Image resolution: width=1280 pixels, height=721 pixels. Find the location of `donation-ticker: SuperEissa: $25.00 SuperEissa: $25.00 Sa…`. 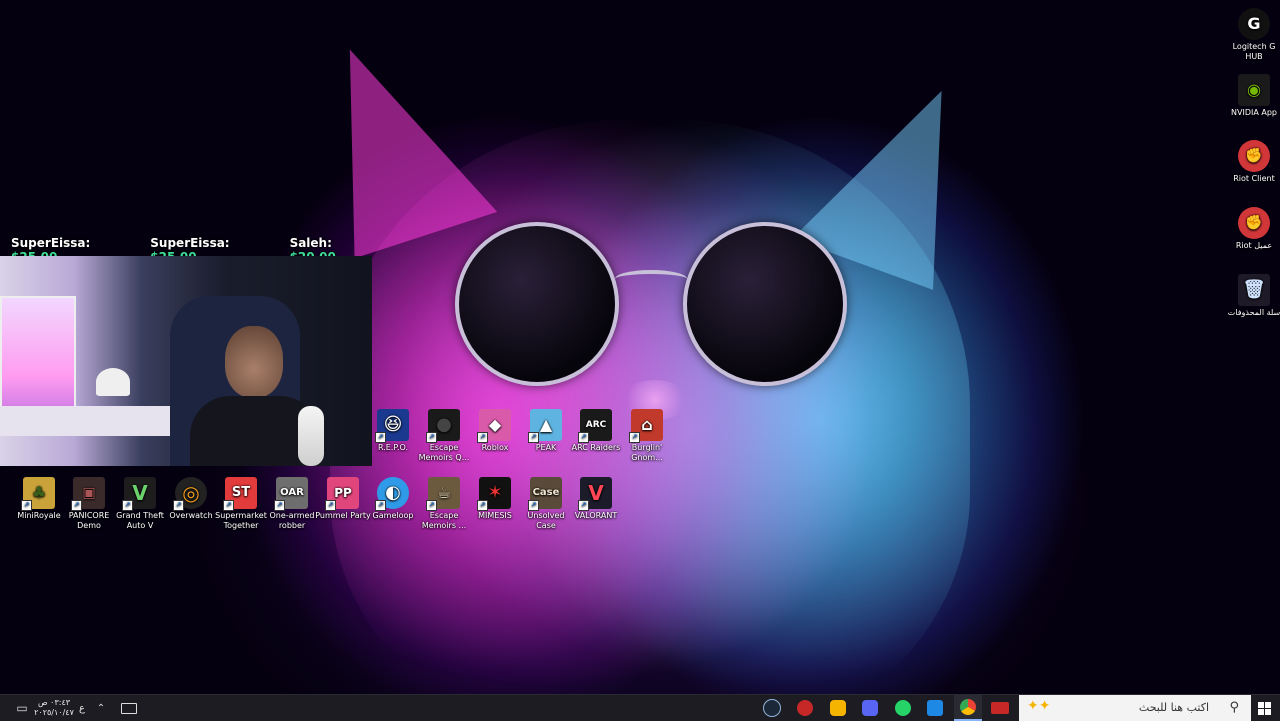

donation-ticker: SuperEissa: $25.00 SuperEissa: $25.00 Sa… is located at coordinates (186, 250).